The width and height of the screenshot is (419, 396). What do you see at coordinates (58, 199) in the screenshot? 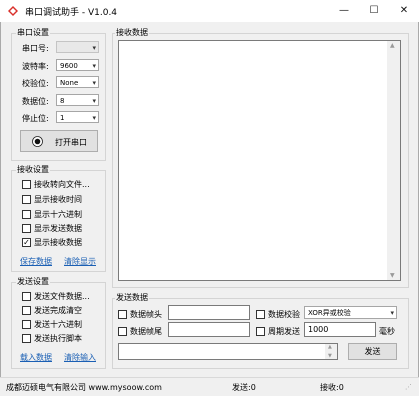
I see `receive-option-label: 显示接收时间` at bounding box center [58, 199].